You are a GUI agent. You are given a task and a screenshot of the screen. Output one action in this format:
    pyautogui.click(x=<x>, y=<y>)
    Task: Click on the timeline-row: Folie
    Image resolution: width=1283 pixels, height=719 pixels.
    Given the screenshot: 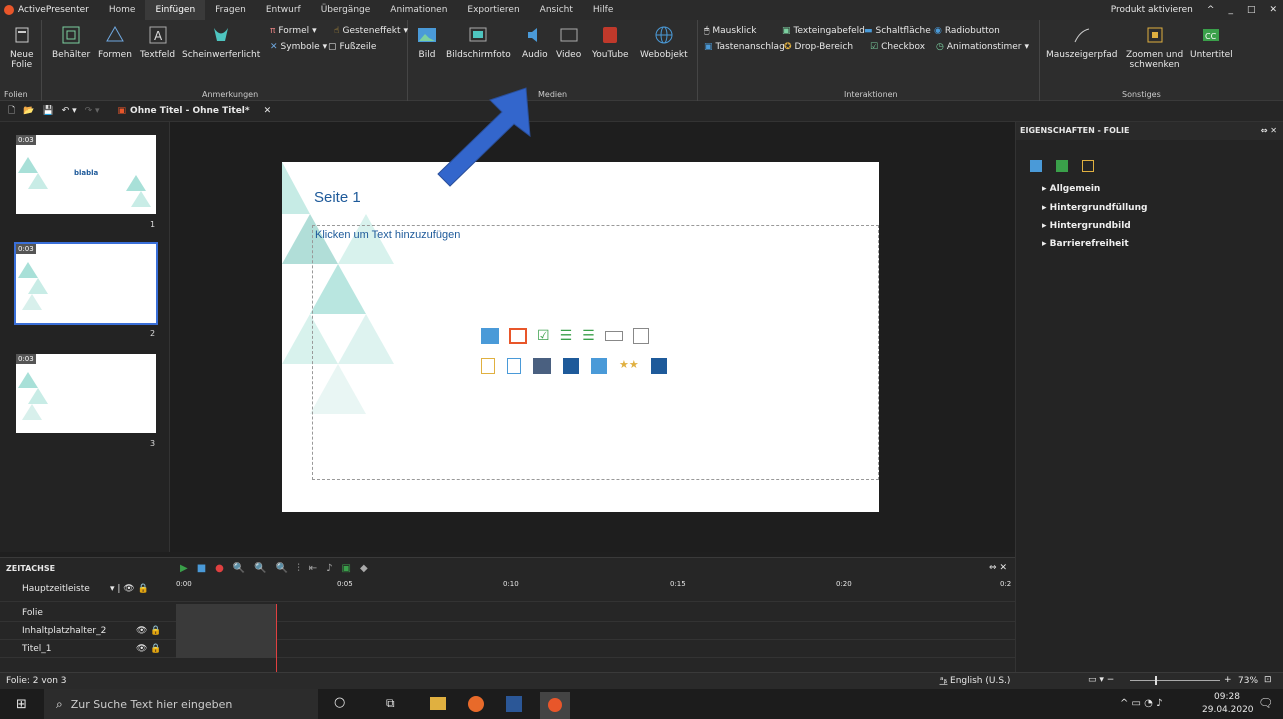 What is the action you would take?
    pyautogui.click(x=507, y=613)
    